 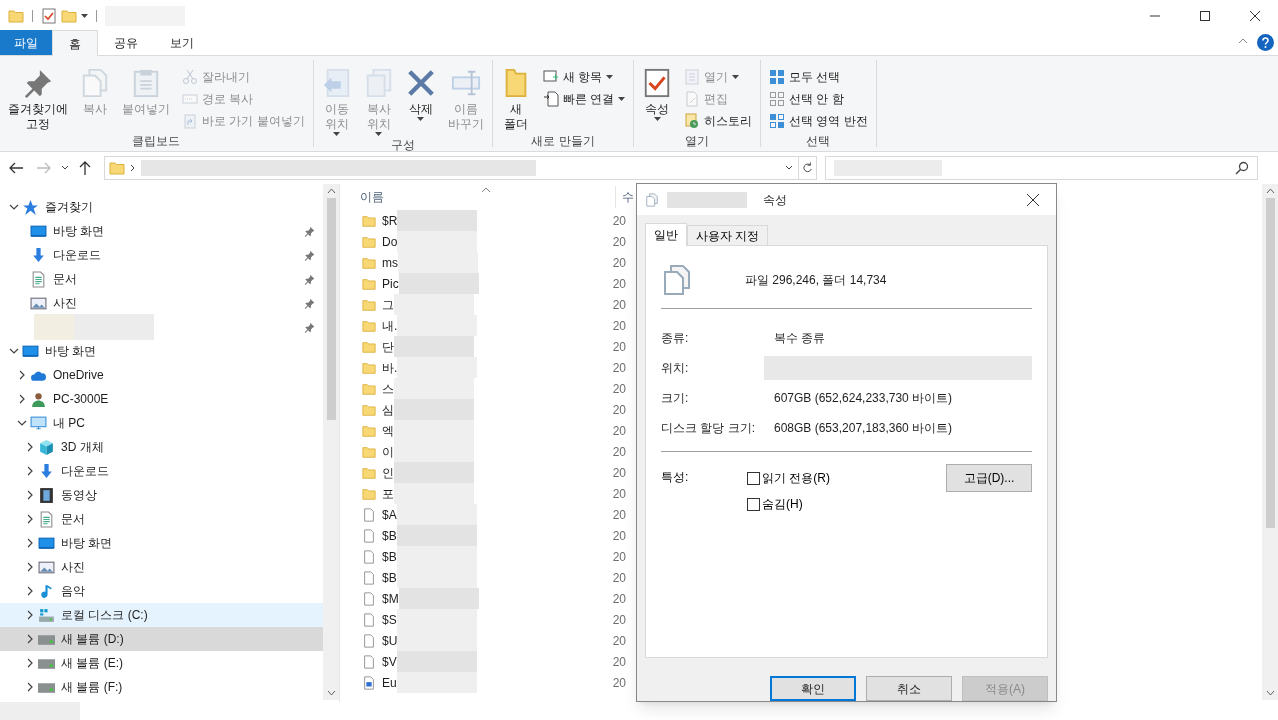 I want to click on field-label: 종류:, so click(x=675, y=338).